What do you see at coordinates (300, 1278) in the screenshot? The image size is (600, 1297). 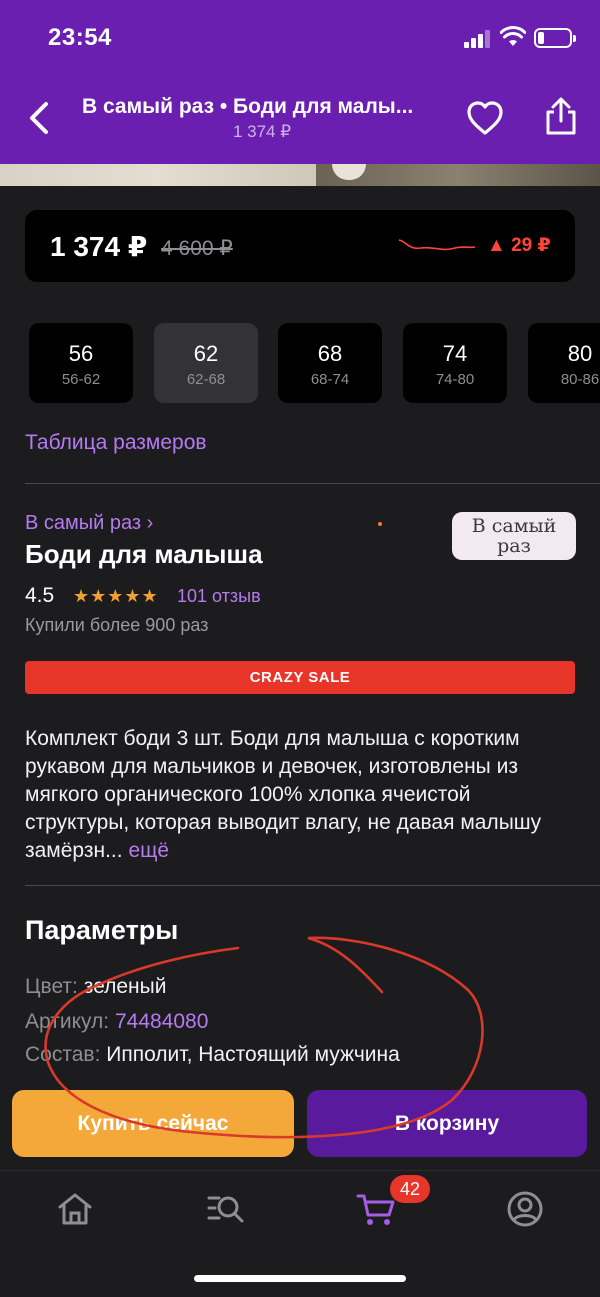 I see `home-indicator` at bounding box center [300, 1278].